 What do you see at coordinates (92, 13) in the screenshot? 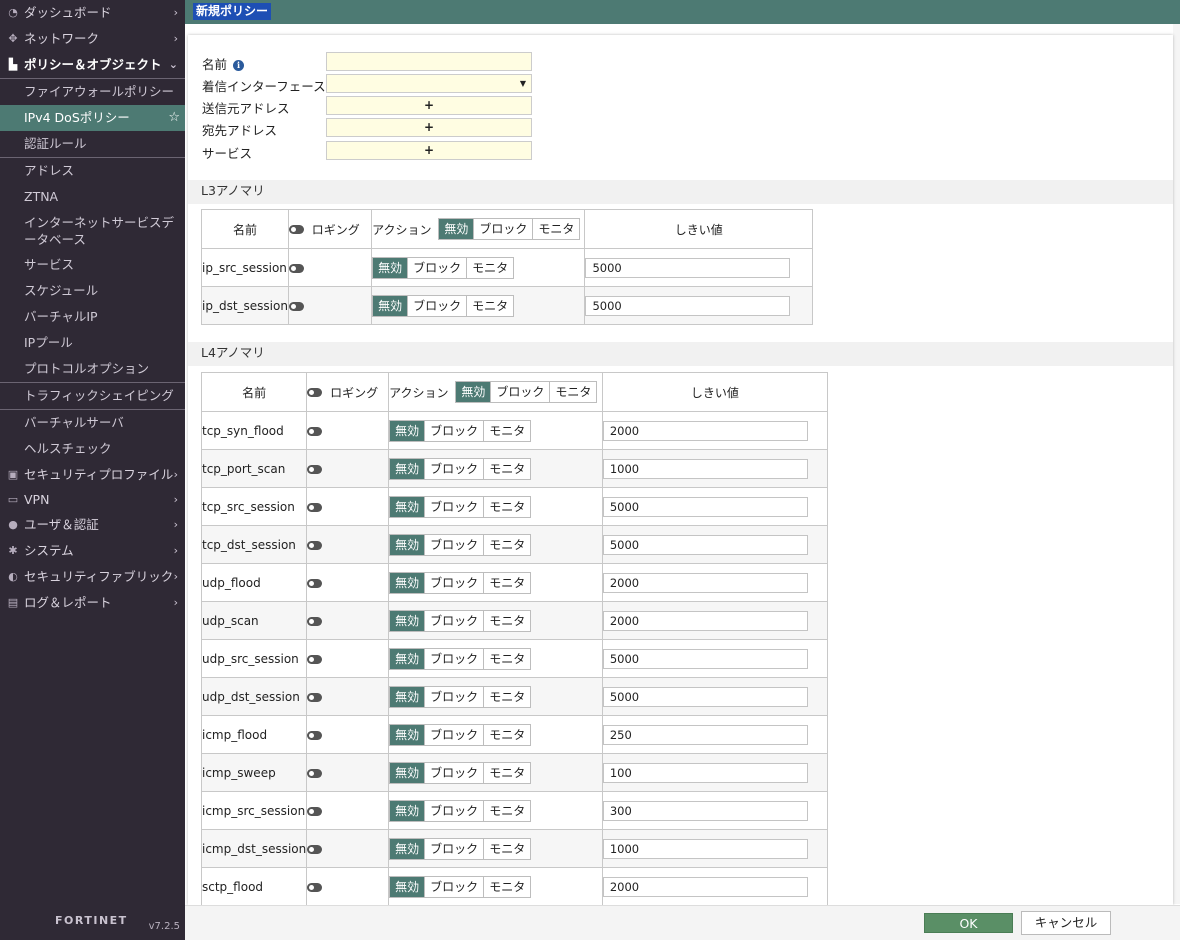
I see `nav-dashboard: ◔ ダッシュボード ›` at bounding box center [92, 13].